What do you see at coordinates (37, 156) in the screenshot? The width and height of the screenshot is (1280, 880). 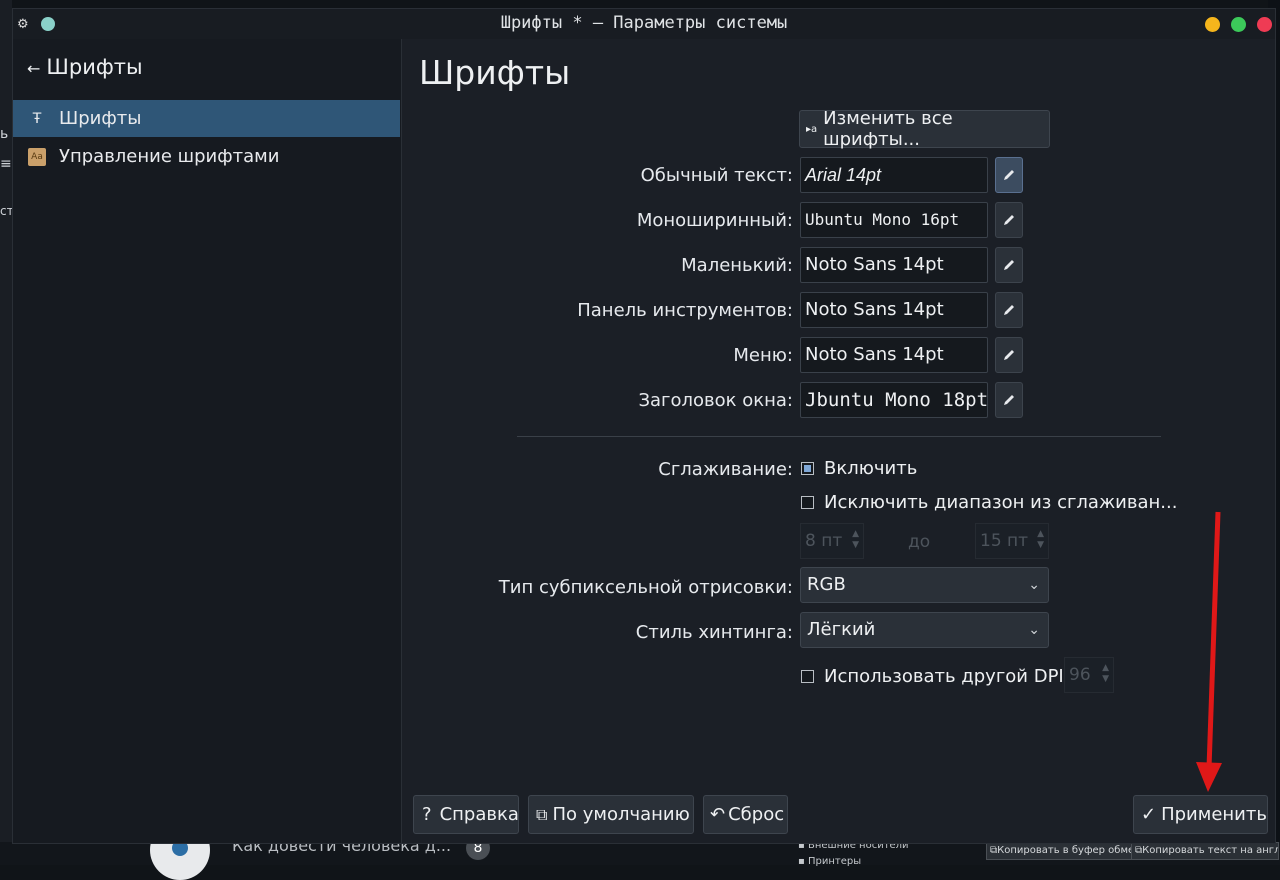 I see `font-manager-icon: Aa` at bounding box center [37, 156].